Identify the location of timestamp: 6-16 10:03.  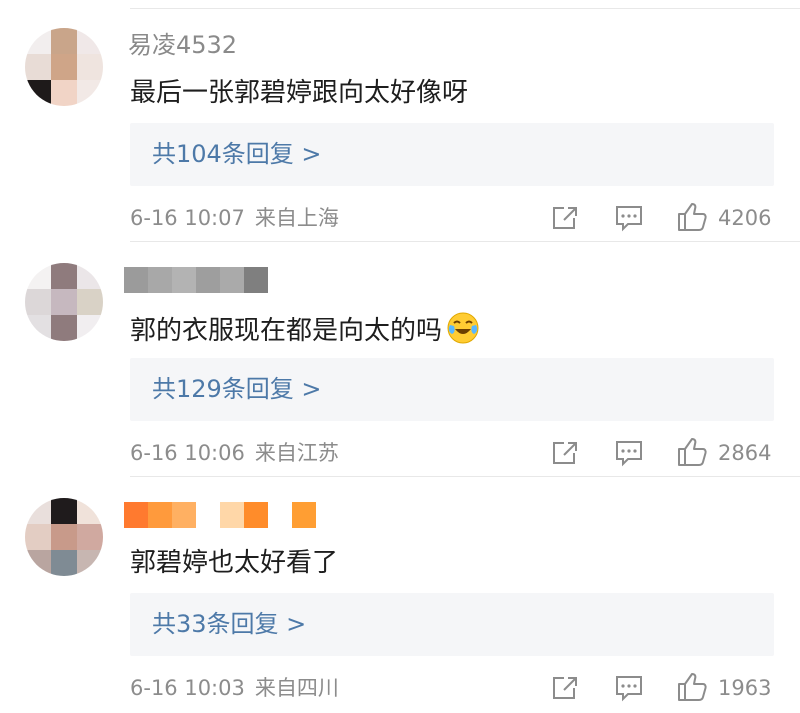
(187, 688).